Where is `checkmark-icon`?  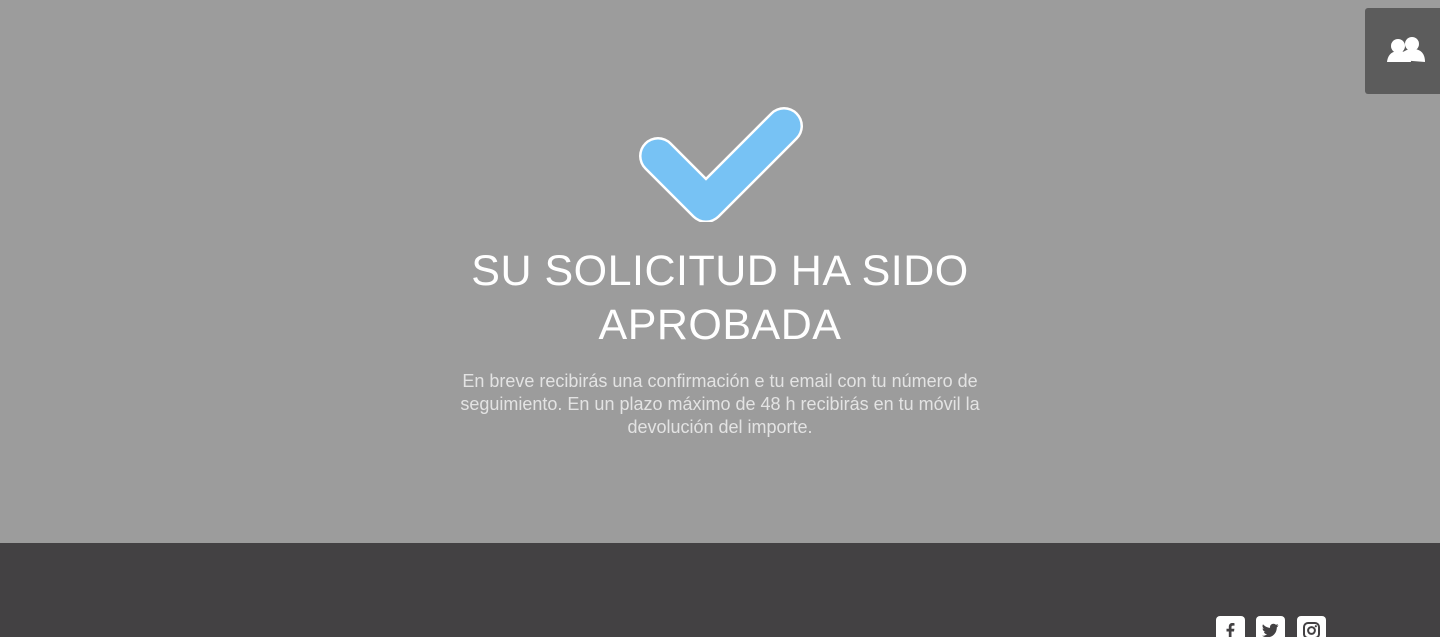
checkmark-icon is located at coordinates (721, 164).